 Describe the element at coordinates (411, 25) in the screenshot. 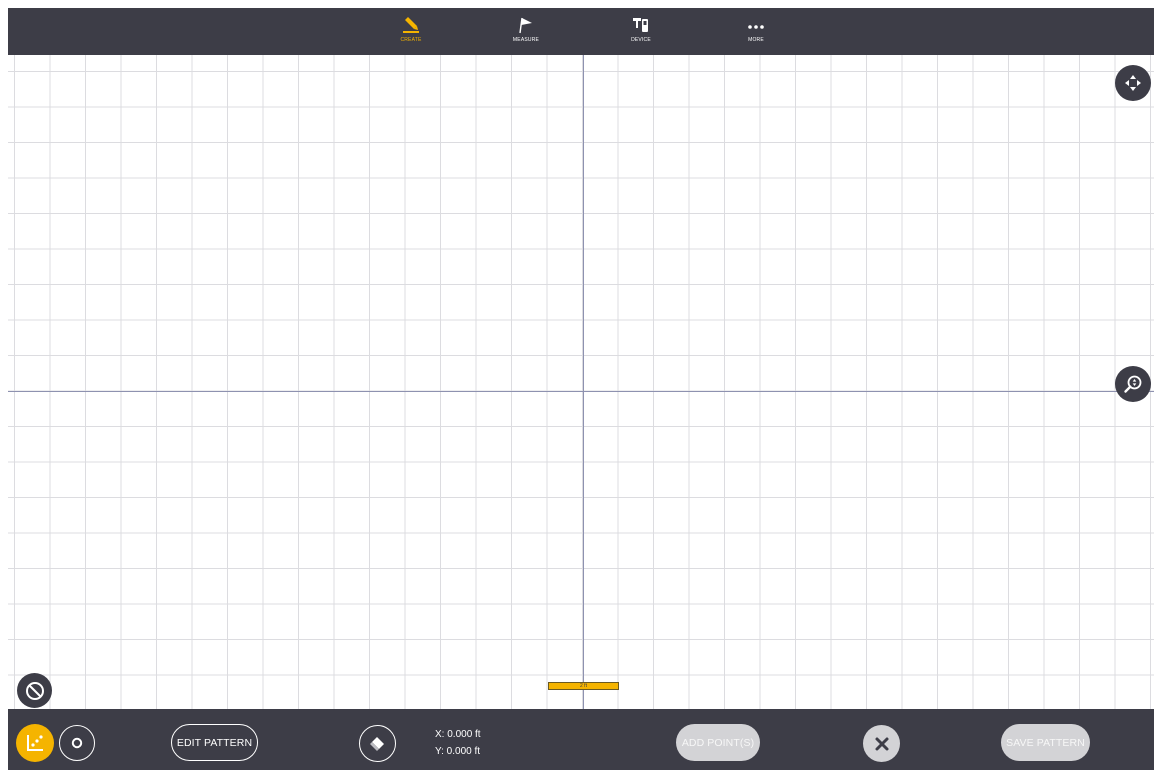

I see `pencil-icon` at that location.